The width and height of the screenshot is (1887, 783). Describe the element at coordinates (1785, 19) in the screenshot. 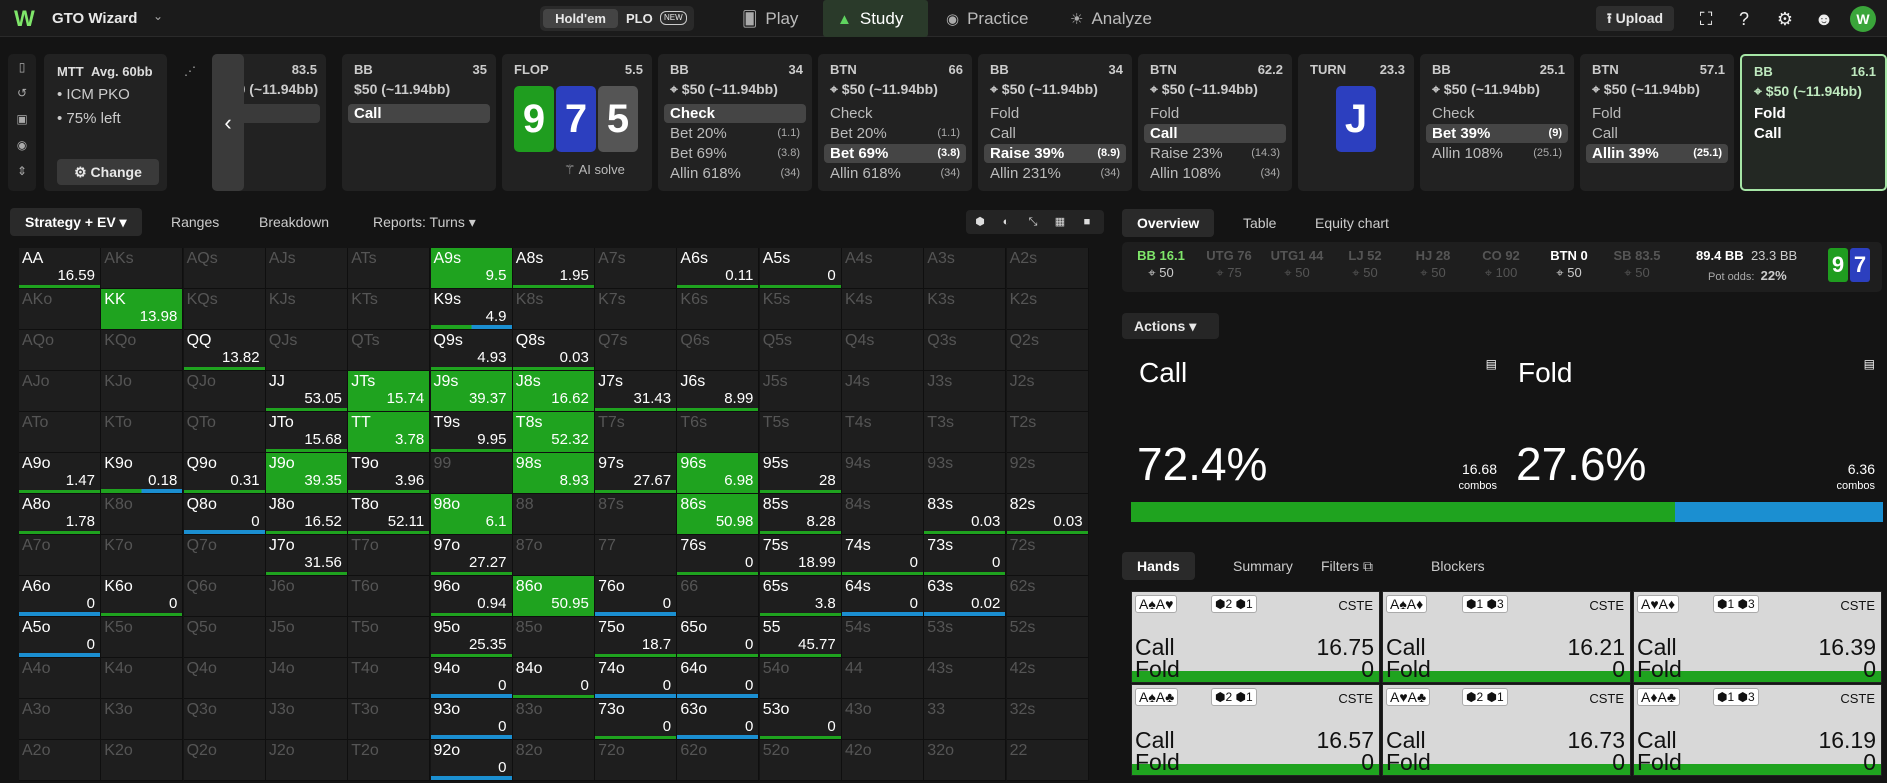

I see `gear-icon: ⚙` at that location.